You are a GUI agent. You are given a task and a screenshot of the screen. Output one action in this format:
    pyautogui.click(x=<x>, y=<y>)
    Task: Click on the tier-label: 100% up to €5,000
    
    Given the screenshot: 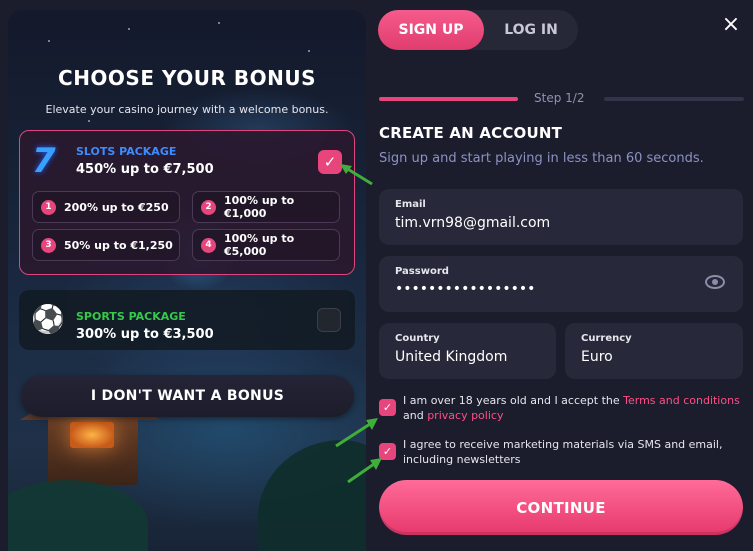 What is the action you would take?
    pyautogui.click(x=259, y=245)
    